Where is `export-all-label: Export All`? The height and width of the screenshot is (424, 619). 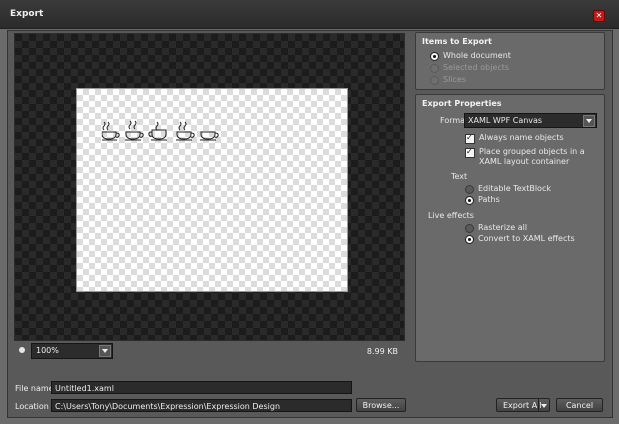
export-all-label: Export All is located at coordinates (522, 405).